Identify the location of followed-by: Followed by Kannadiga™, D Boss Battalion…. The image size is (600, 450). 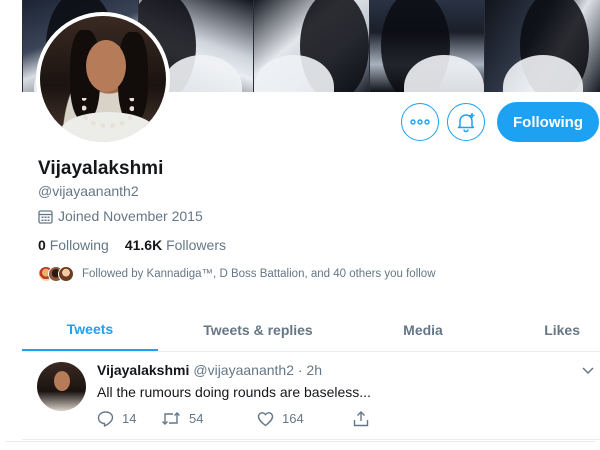
(237, 274).